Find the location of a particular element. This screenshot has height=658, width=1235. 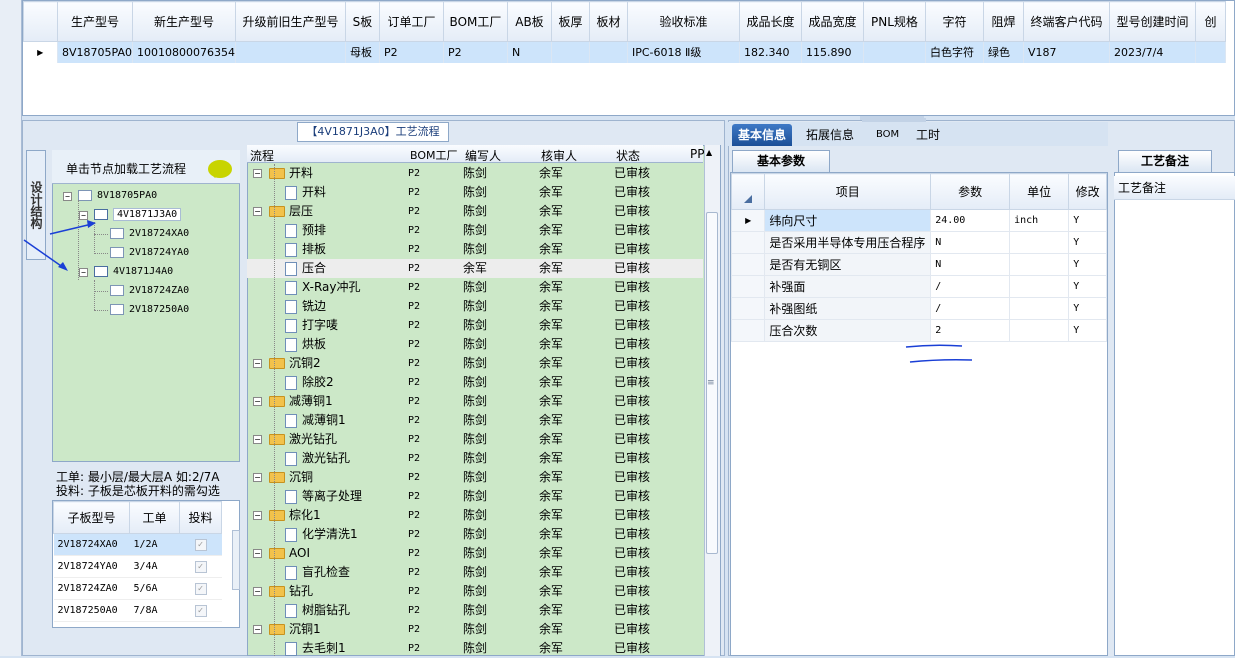

top-grid-cell: V187 is located at coordinates (1066, 52).